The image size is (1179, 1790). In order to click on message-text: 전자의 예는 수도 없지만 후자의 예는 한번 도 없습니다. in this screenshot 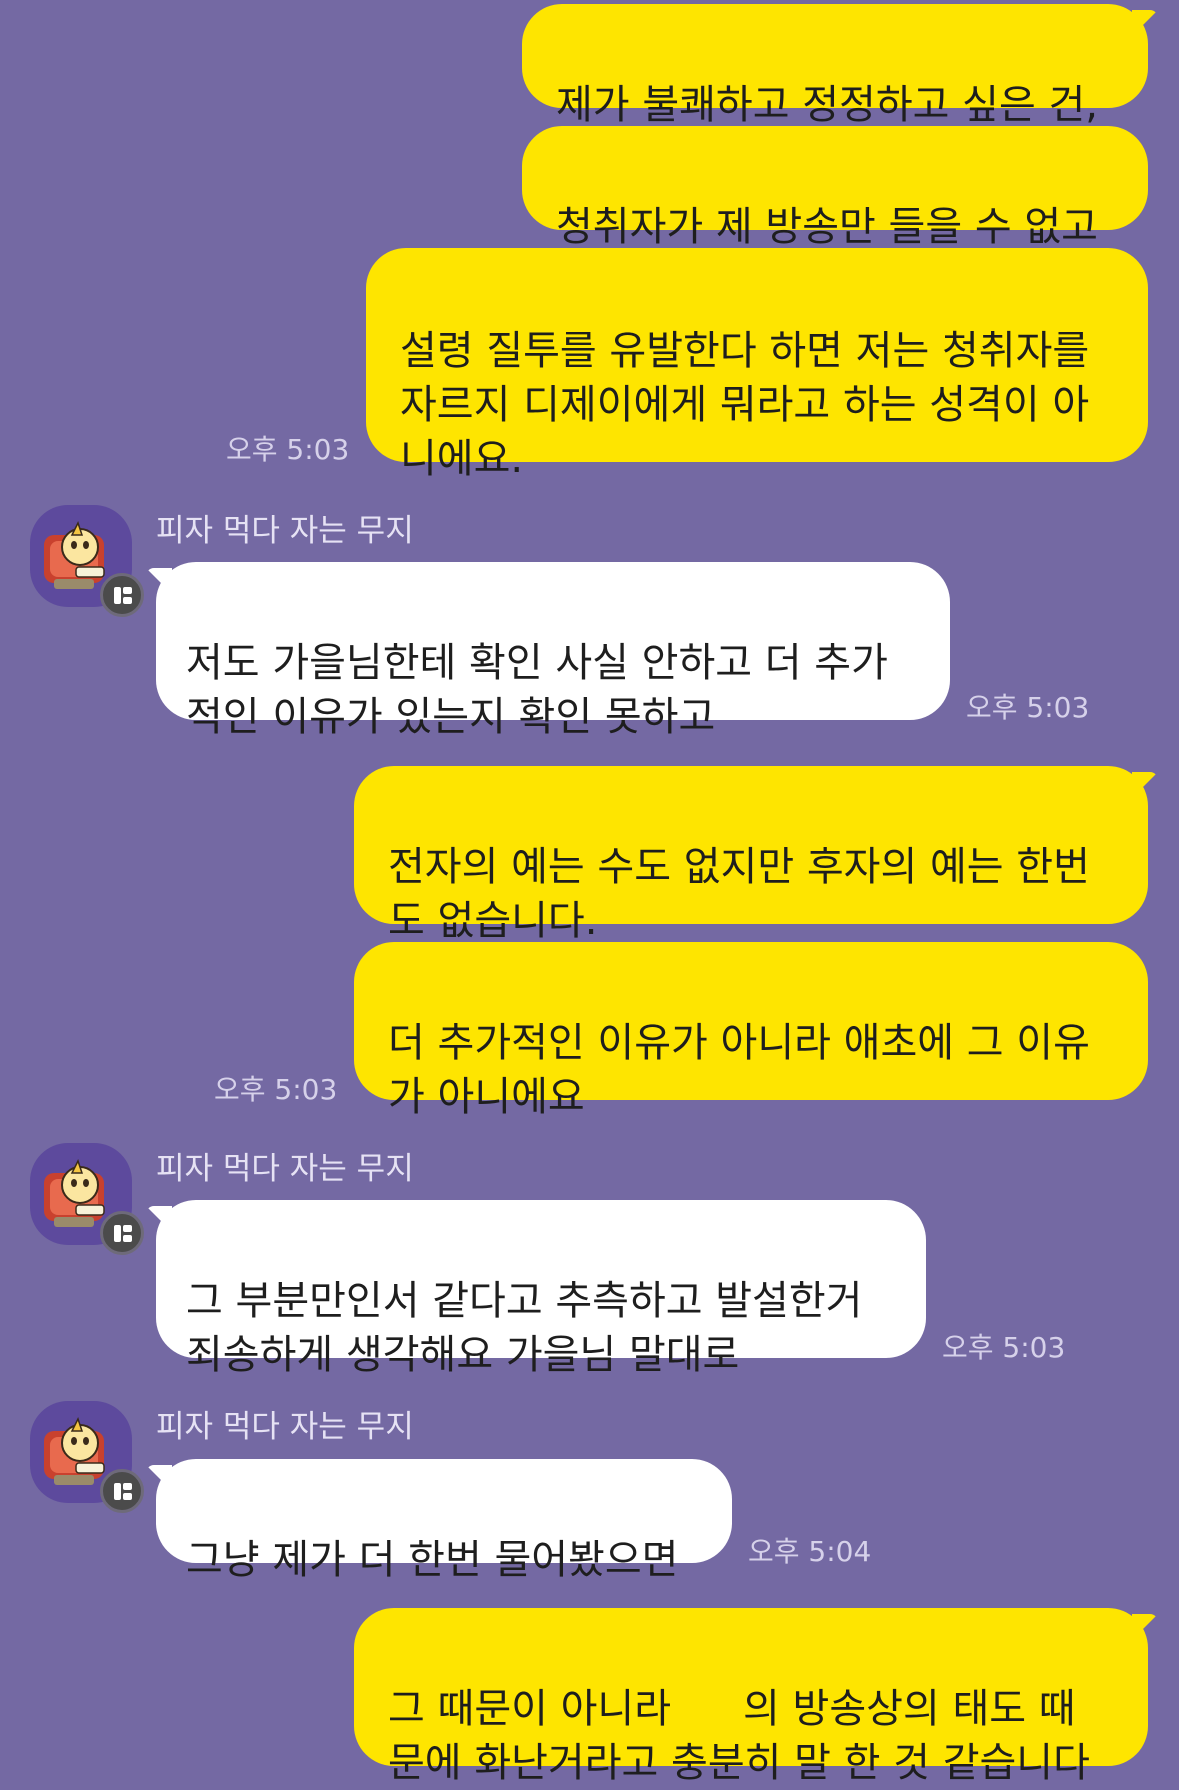, I will do `click(739, 894)`.